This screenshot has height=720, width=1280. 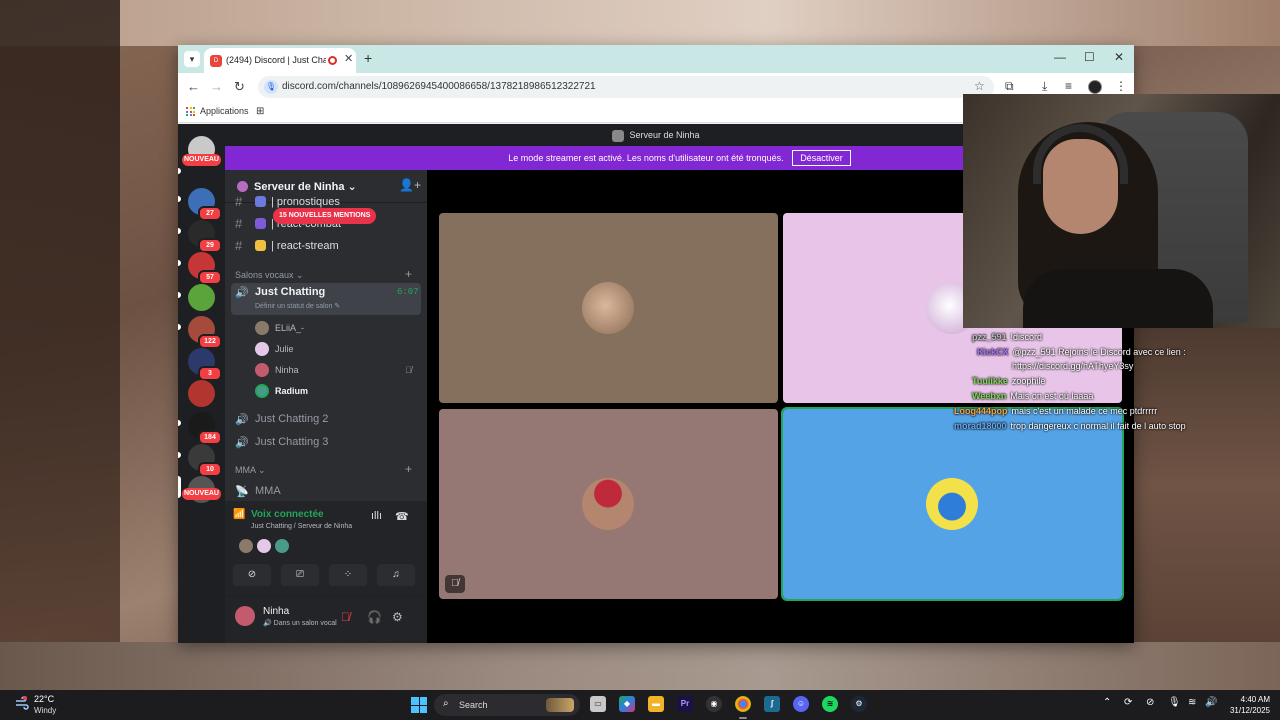 What do you see at coordinates (507, 705) in the screenshot?
I see `taskbar-search: ⌕ Search` at bounding box center [507, 705].